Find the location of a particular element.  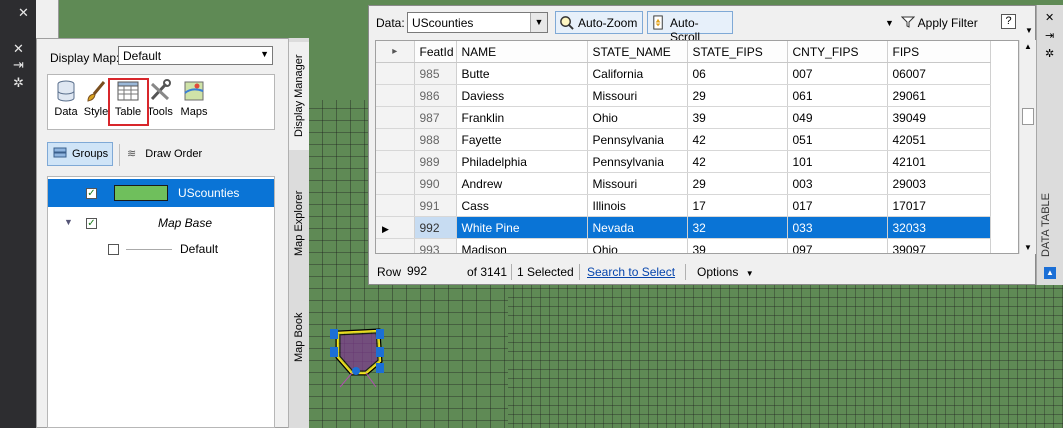

table-cell: 32 is located at coordinates (737, 227).